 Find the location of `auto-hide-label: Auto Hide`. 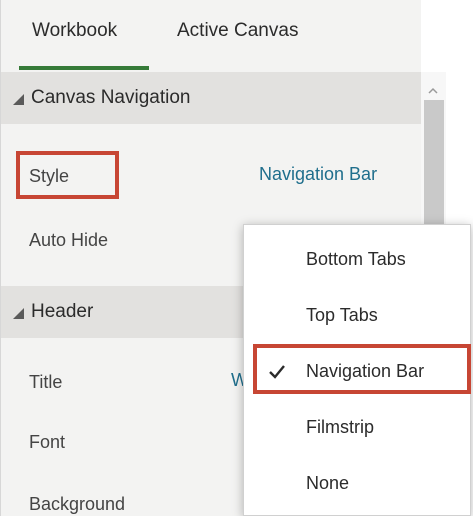

auto-hide-label: Auto Hide is located at coordinates (69, 240).